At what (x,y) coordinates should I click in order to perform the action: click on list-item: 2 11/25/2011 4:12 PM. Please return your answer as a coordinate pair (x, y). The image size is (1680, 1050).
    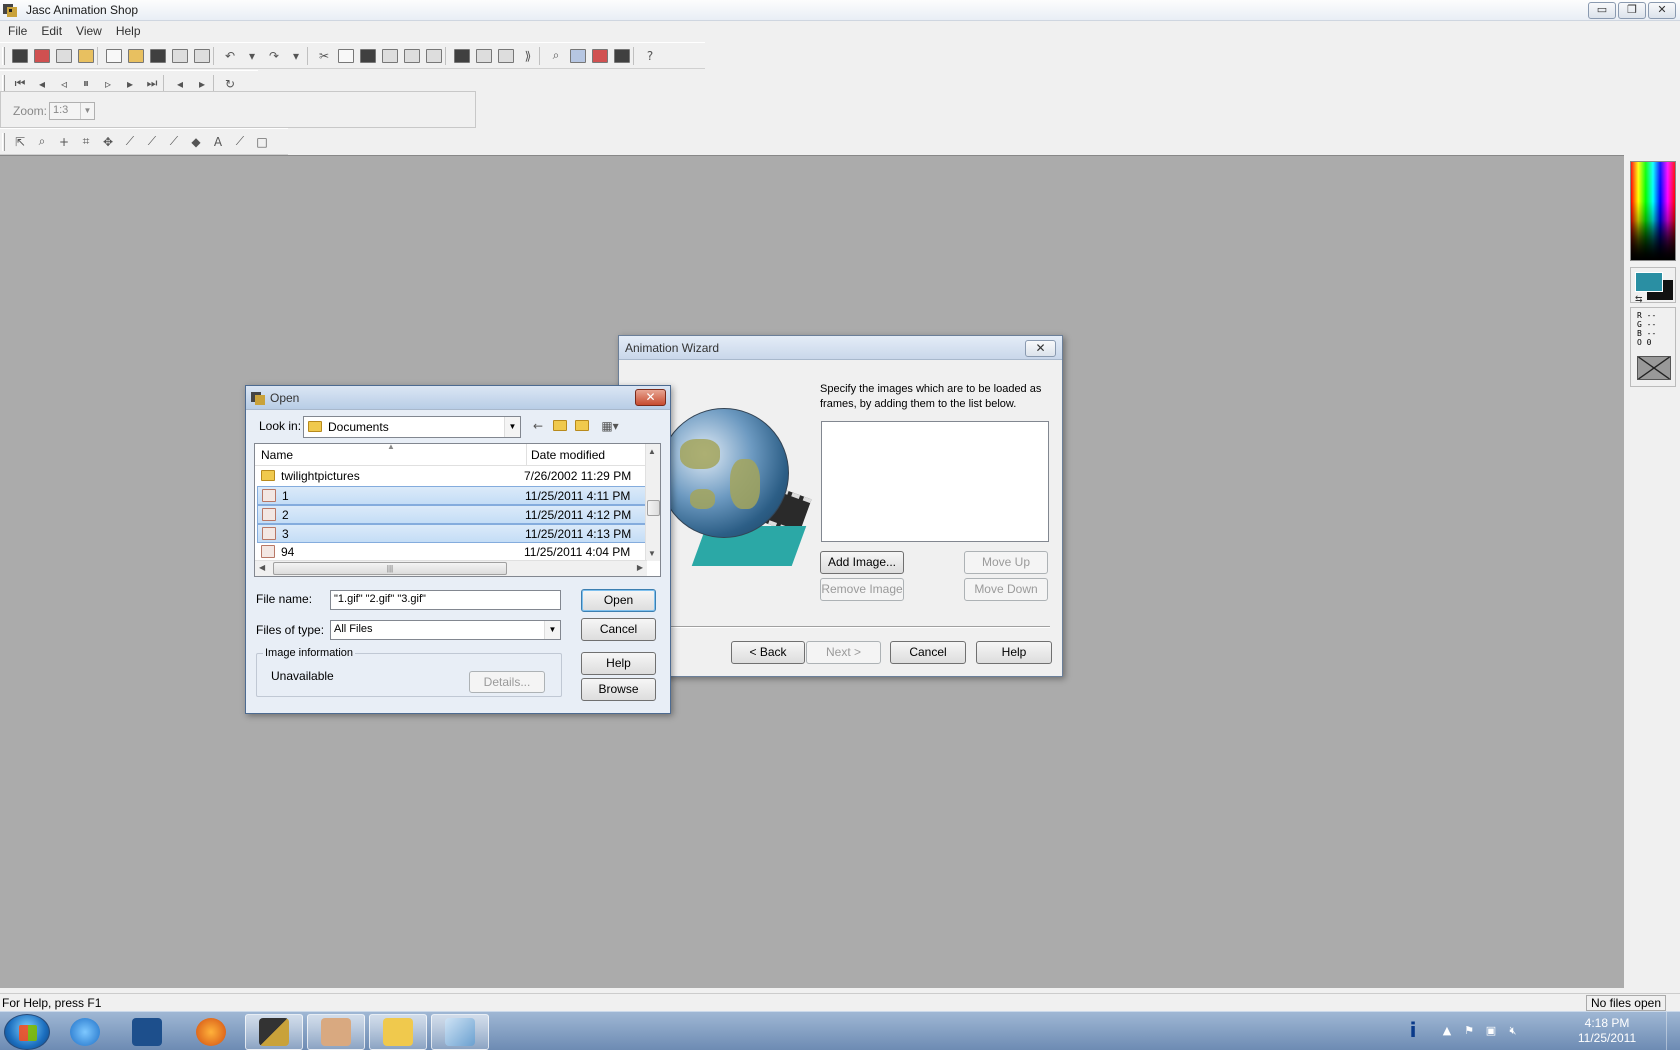
    Looking at the image, I should click on (452, 514).